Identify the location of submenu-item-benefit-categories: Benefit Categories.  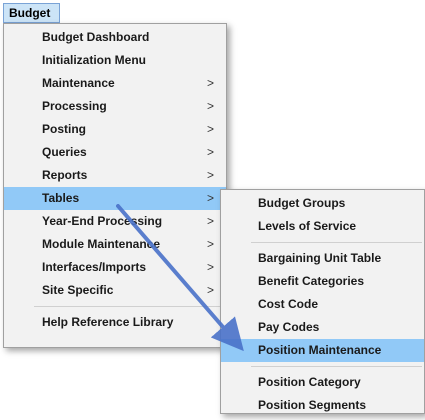
(322, 281).